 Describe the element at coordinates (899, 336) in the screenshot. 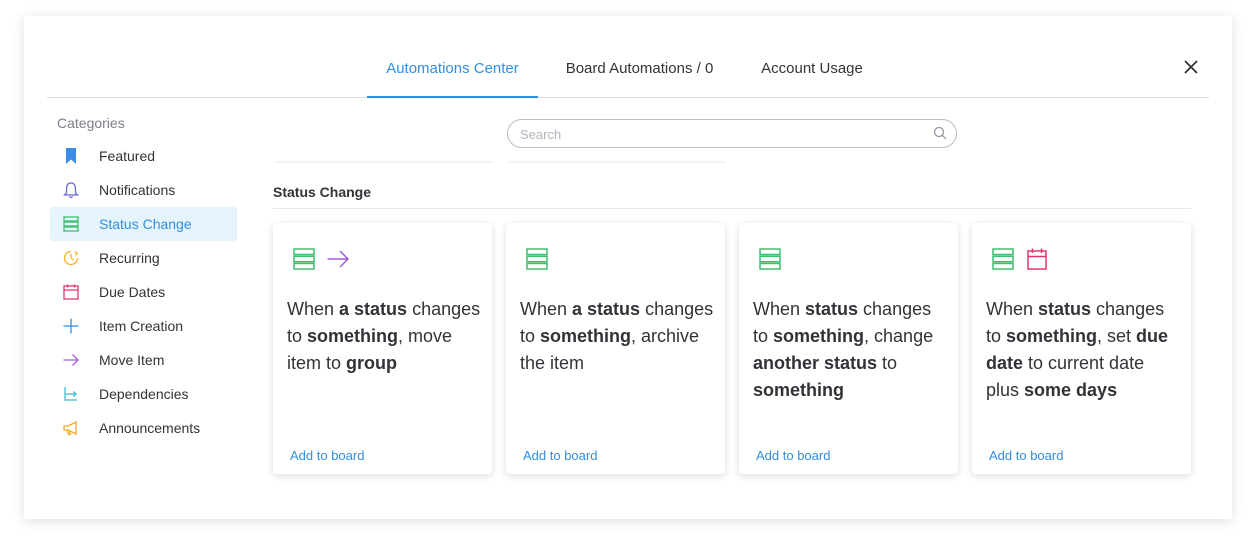

I see `recipe-fragment: , change` at that location.